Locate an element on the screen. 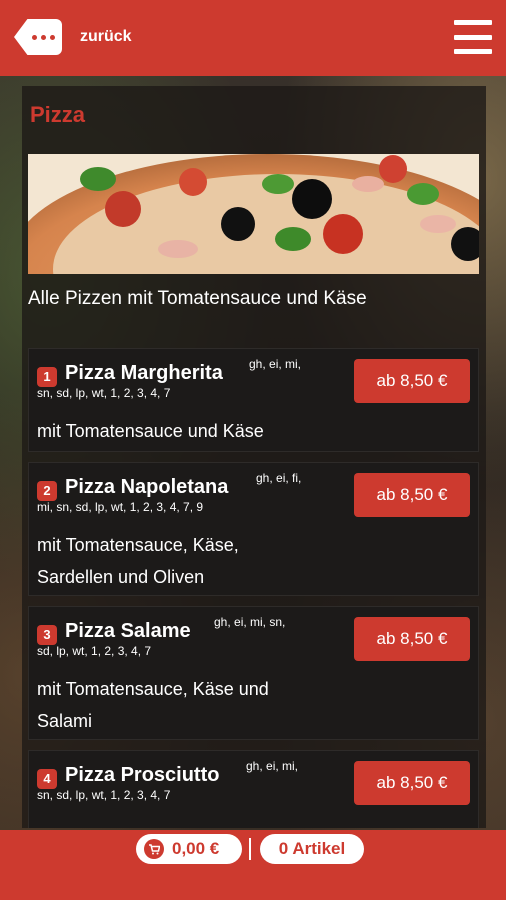 The width and height of the screenshot is (506, 900). item-allergens-cont: mi, sn, sd, lp, wt, 1, 2, 3, 4, 7, 9 is located at coordinates (120, 507).